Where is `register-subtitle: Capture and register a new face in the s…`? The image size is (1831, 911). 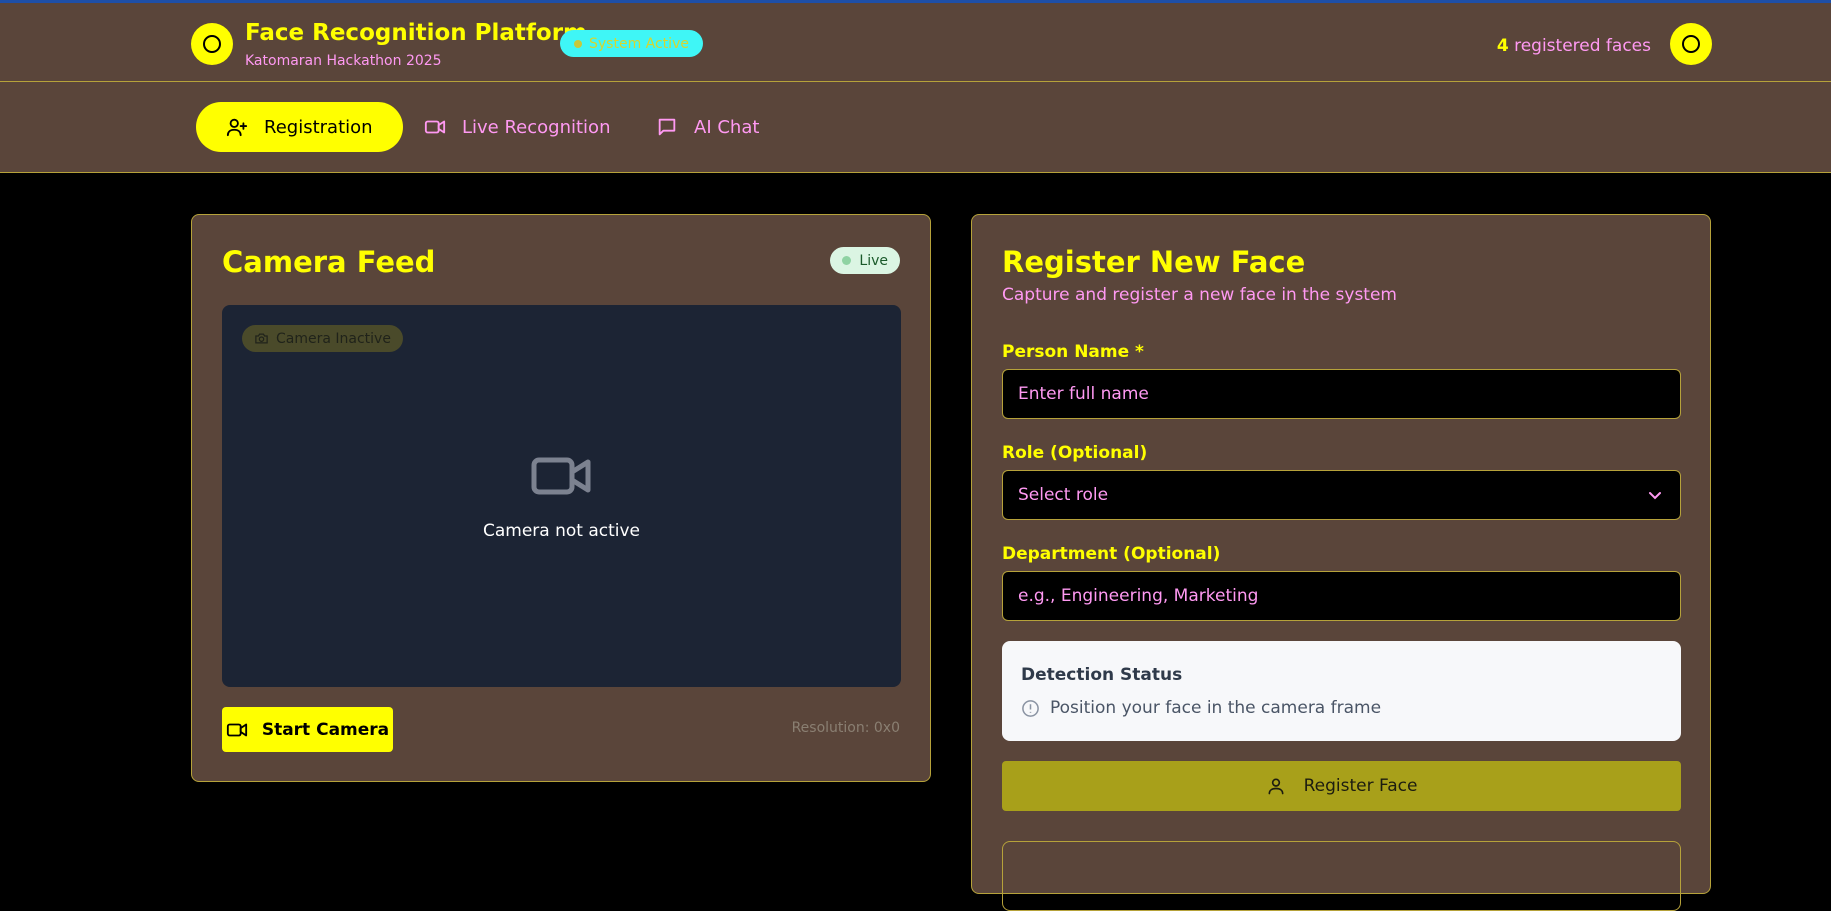 register-subtitle: Capture and register a new face in the s… is located at coordinates (1199, 295).